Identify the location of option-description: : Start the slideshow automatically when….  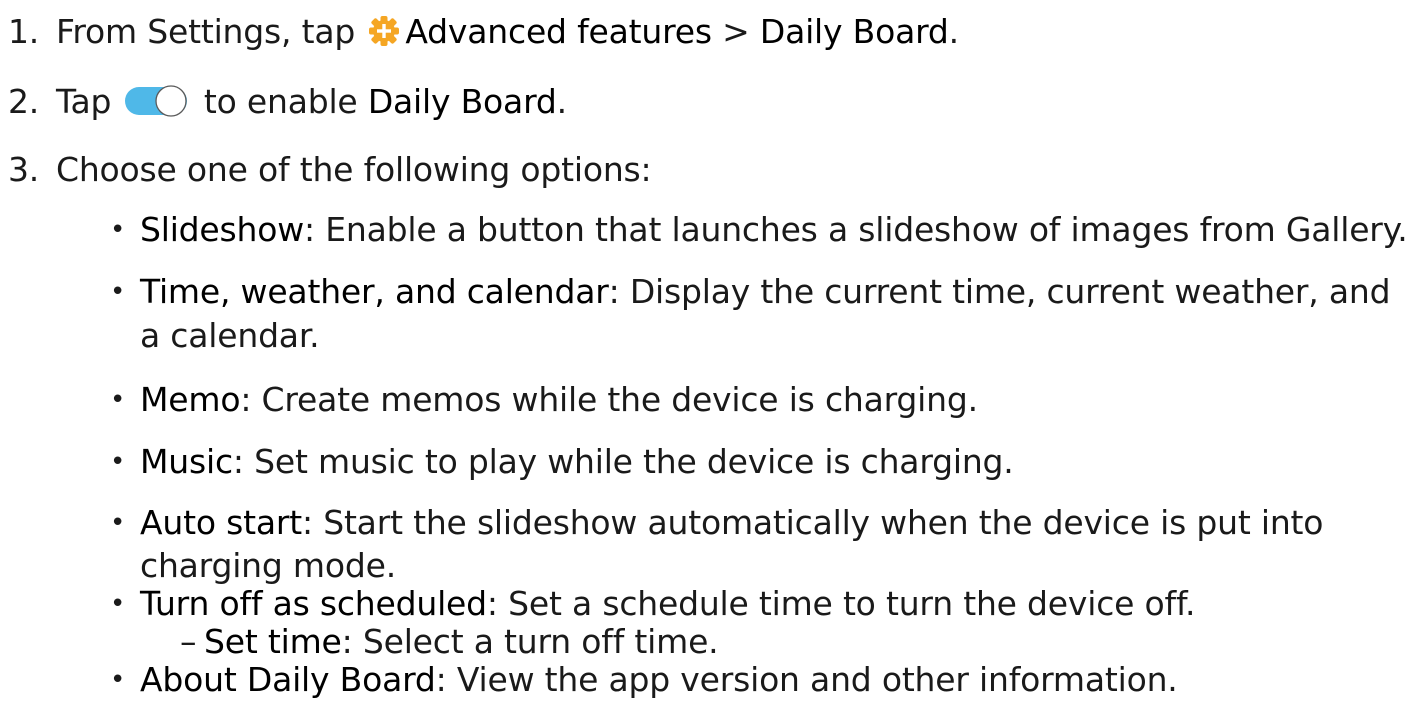
(812, 522).